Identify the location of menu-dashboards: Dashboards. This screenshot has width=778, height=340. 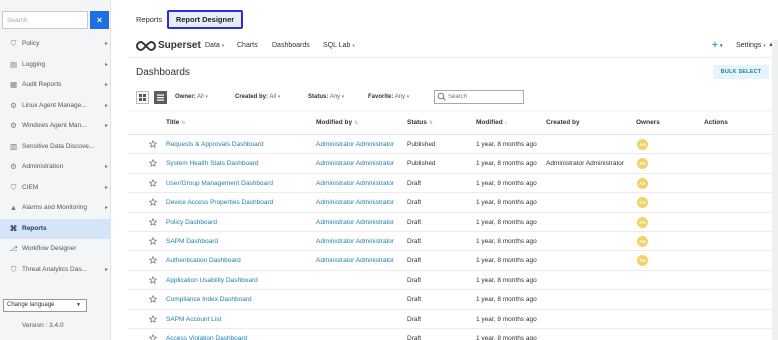
(291, 45).